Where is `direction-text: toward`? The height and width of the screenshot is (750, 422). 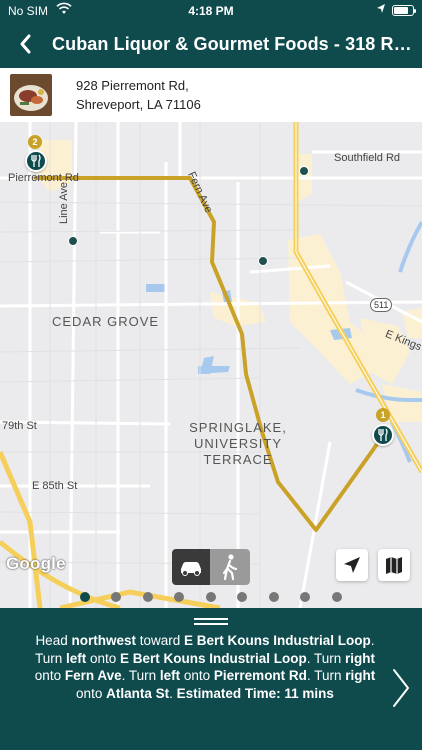 direction-text: toward is located at coordinates (160, 640).